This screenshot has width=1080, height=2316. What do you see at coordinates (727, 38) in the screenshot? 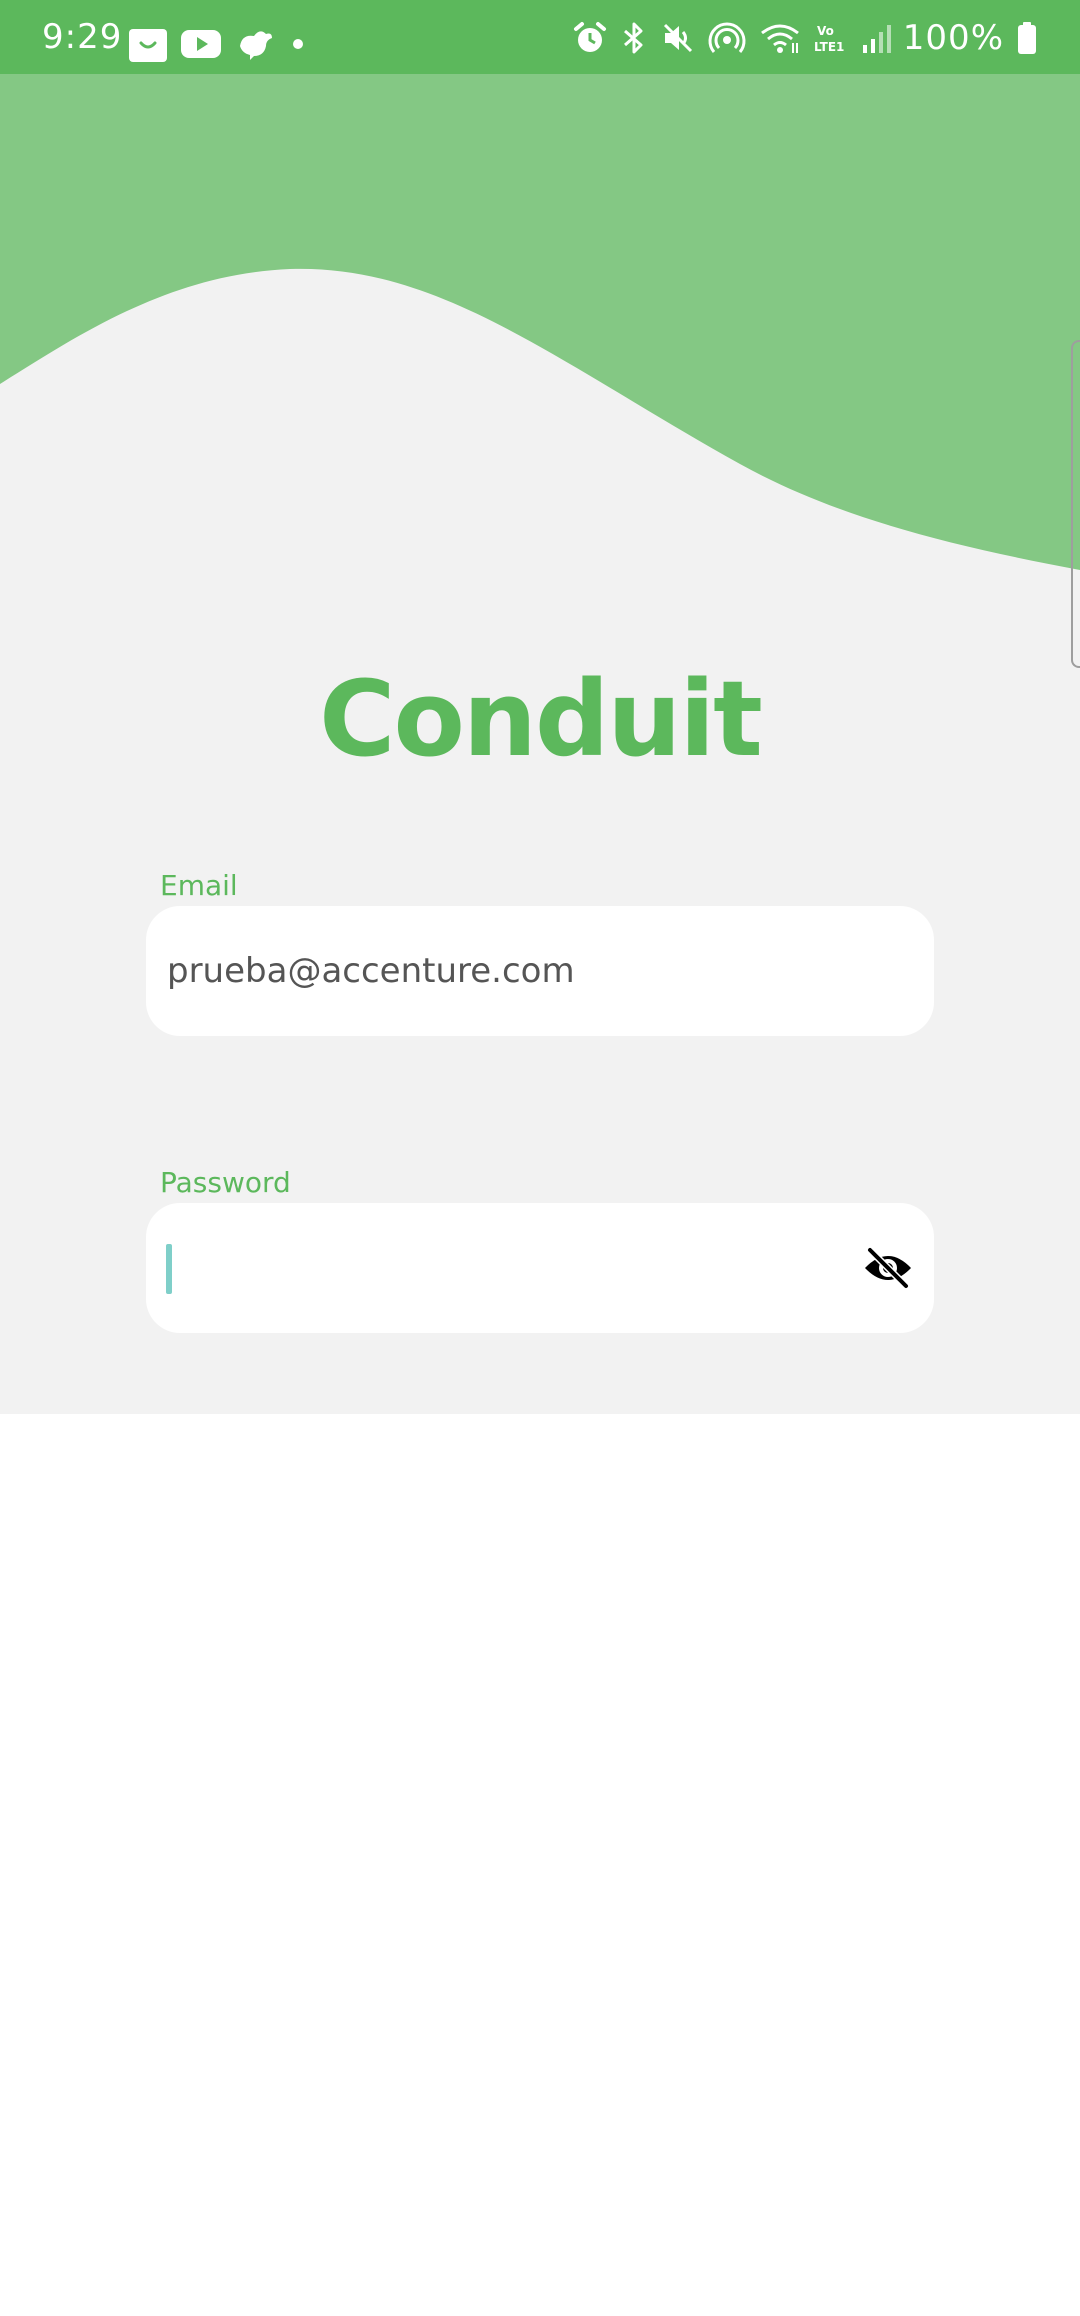
I see `hotspot-icon` at bounding box center [727, 38].